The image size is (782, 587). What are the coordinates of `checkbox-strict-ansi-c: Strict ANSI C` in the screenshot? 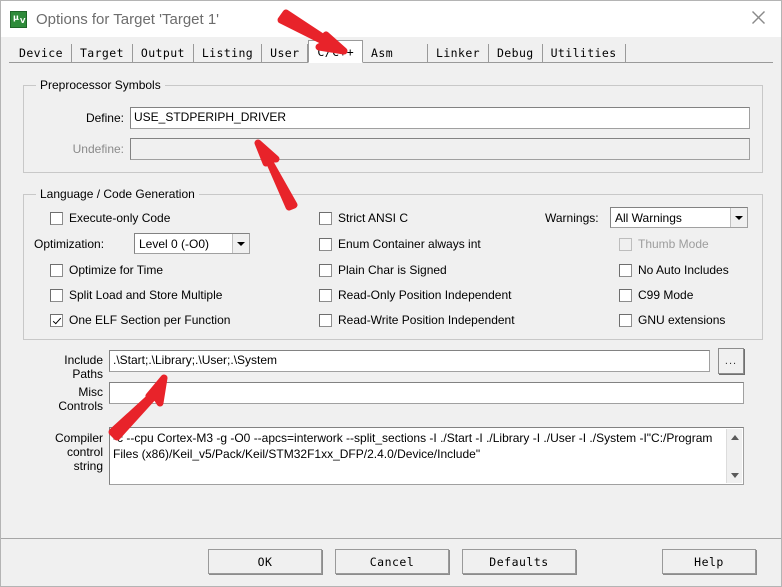 It's located at (363, 218).